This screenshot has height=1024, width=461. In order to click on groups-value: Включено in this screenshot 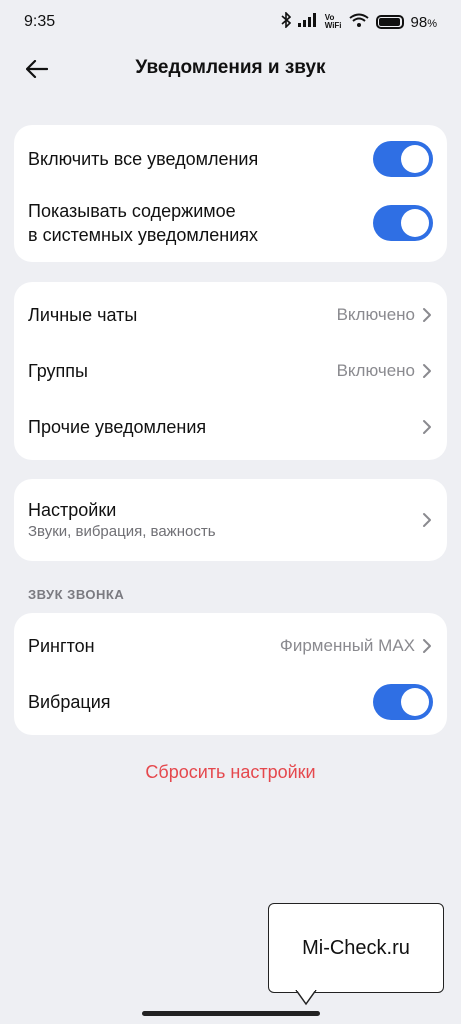, I will do `click(375, 370)`.